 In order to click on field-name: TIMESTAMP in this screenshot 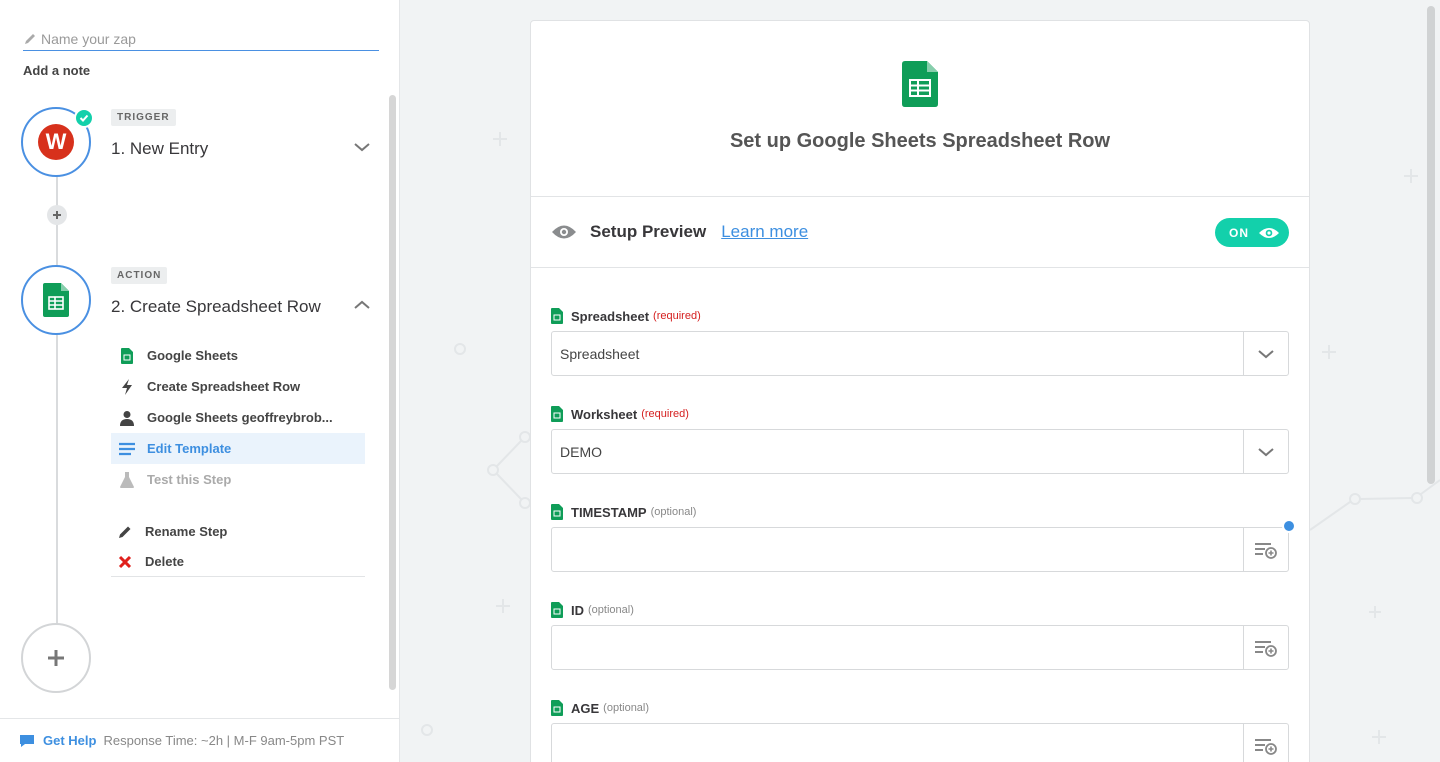, I will do `click(609, 512)`.